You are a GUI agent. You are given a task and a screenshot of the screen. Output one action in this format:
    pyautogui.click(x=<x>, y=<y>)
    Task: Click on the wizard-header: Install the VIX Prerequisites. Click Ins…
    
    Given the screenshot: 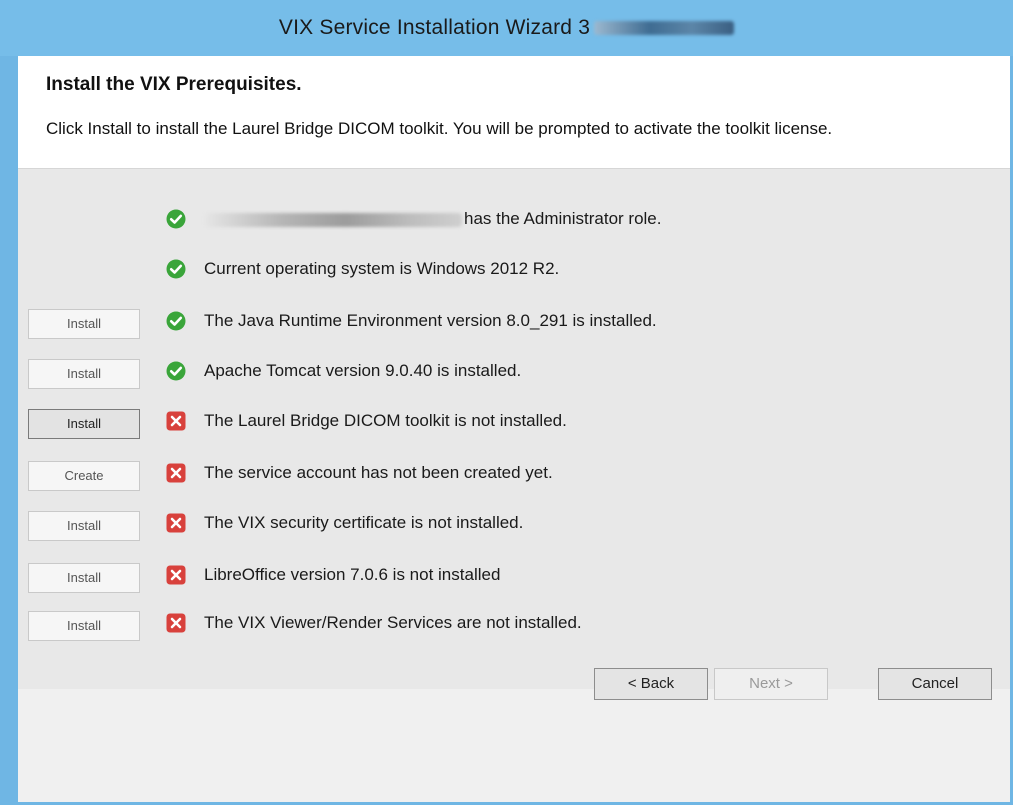 What is the action you would take?
    pyautogui.click(x=514, y=112)
    